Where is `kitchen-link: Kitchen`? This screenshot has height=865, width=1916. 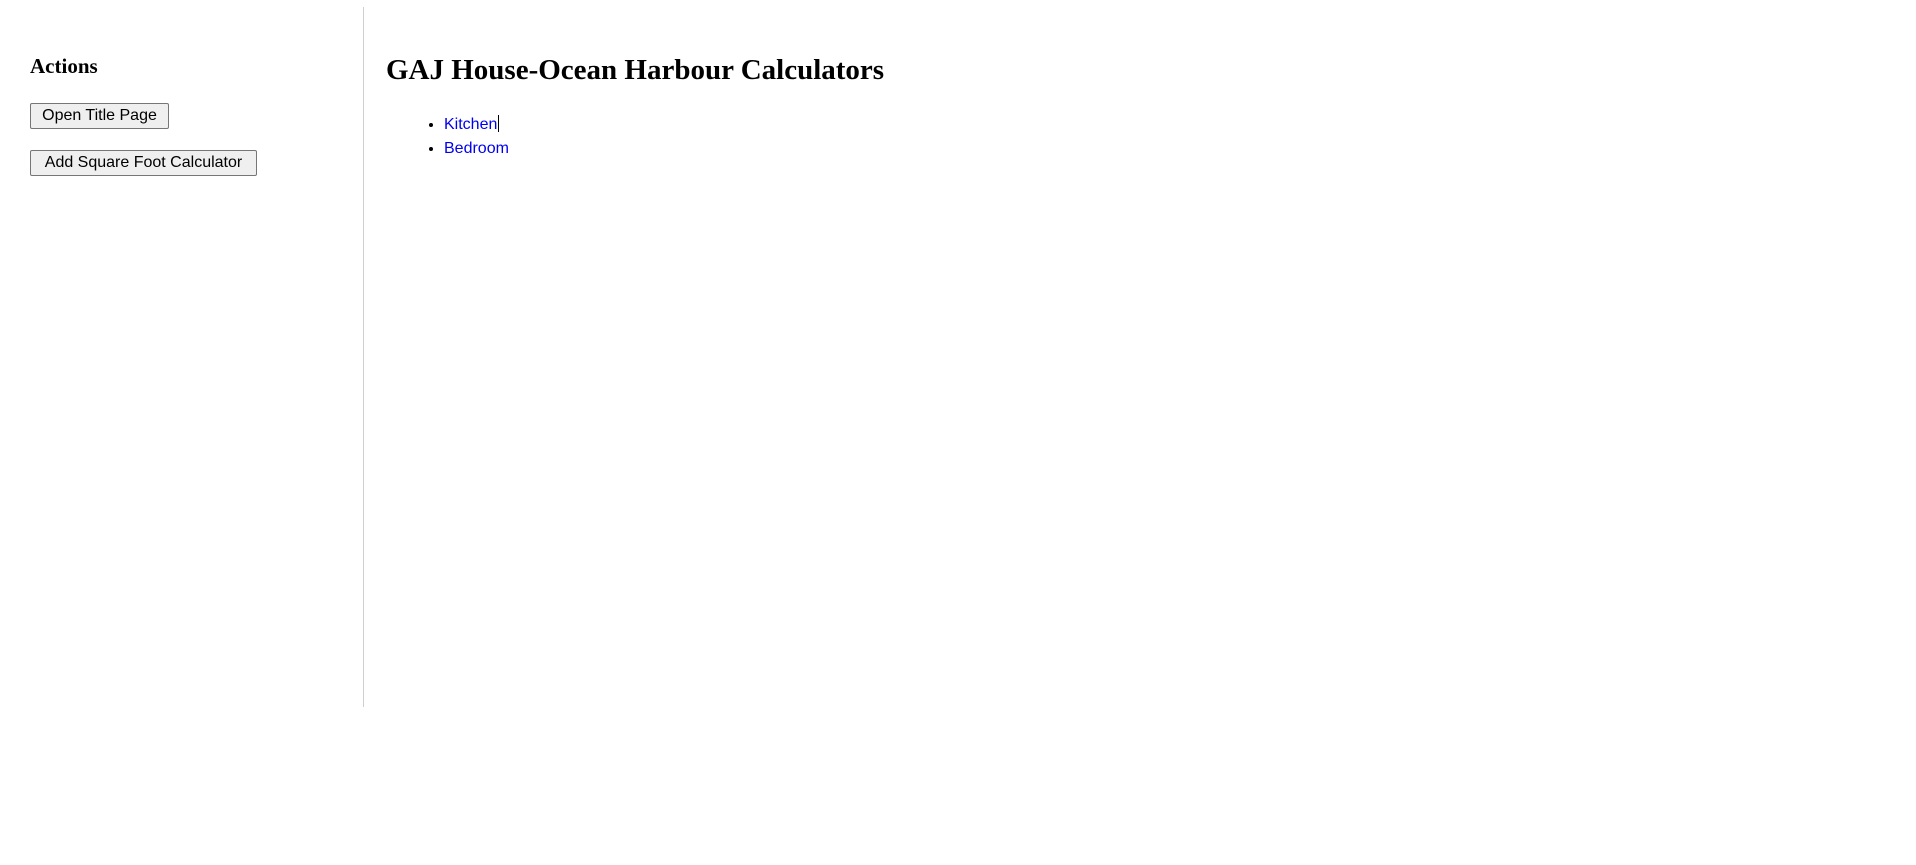 kitchen-link: Kitchen is located at coordinates (470, 124).